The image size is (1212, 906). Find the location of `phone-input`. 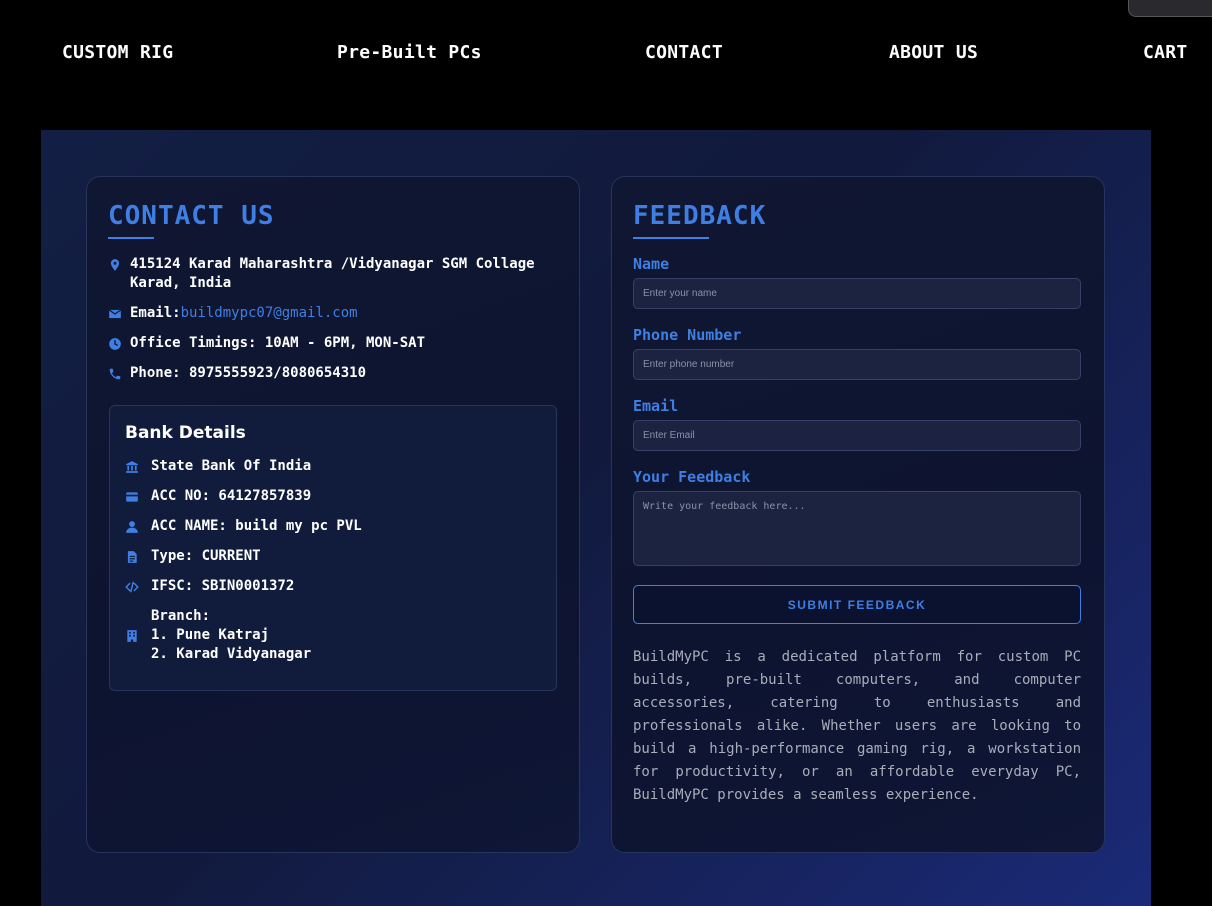

phone-input is located at coordinates (857, 364).